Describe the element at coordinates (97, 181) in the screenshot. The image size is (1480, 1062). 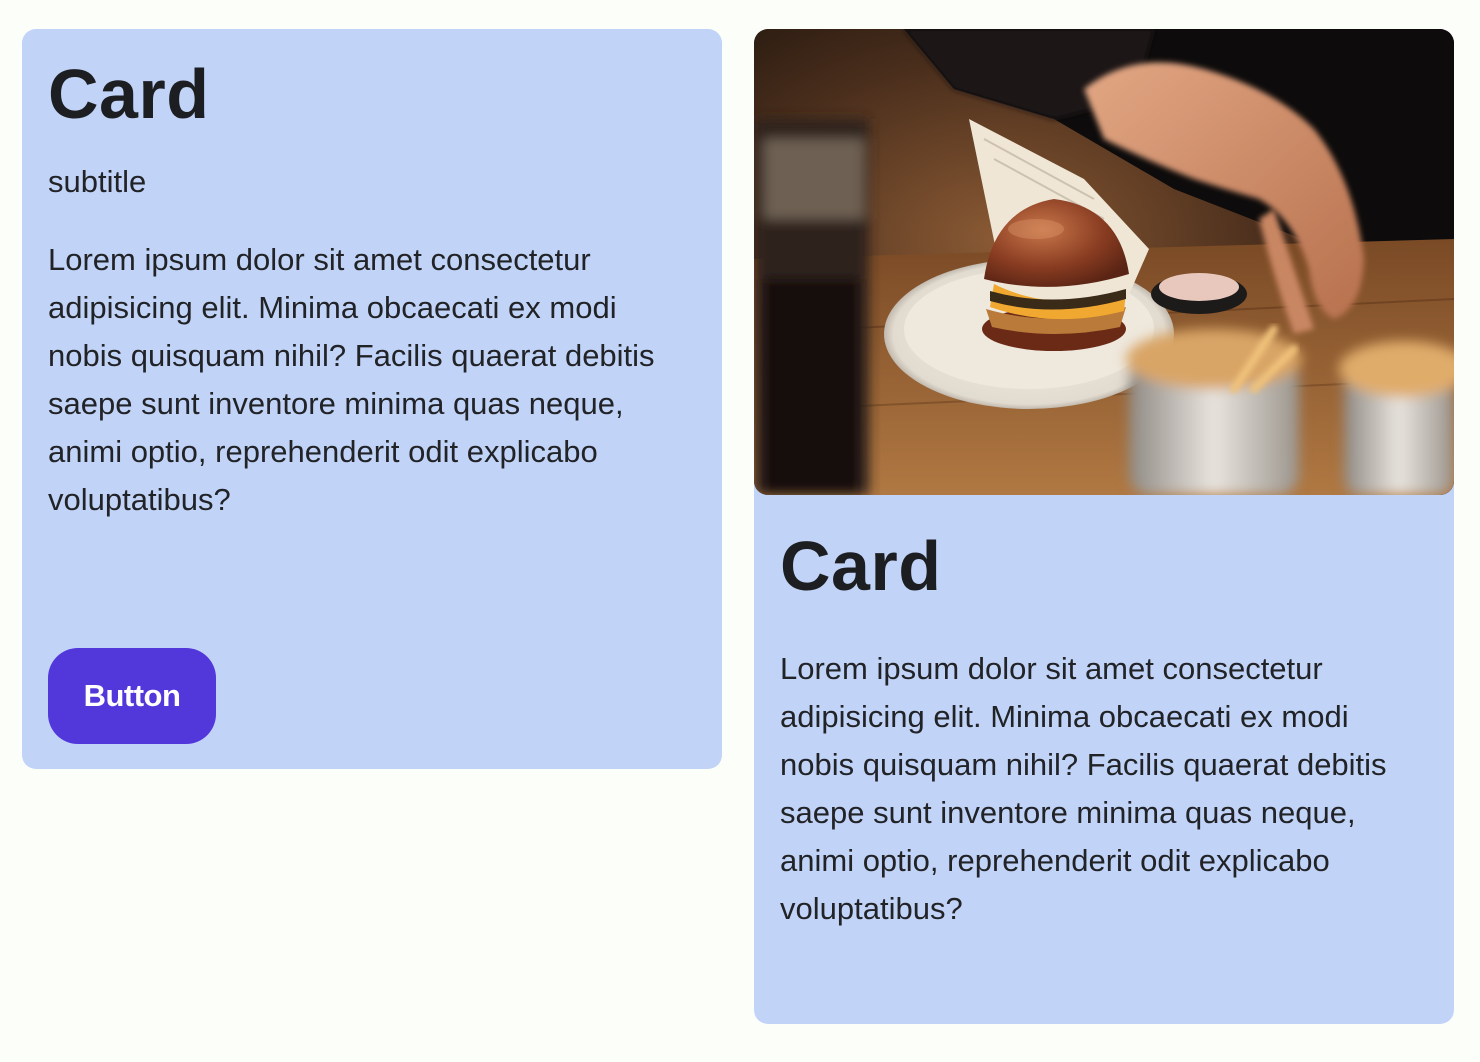
I see `card-subtitle: subtitle` at that location.